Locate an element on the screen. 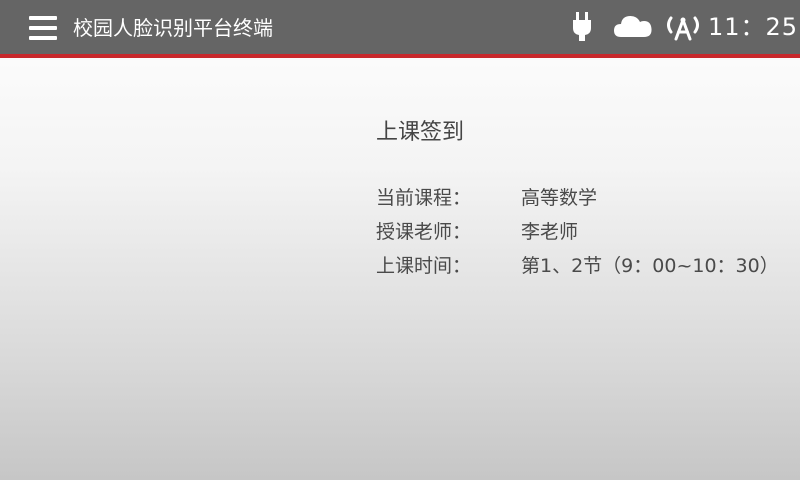  class-time-row: 上课时间： 第1、2节（9：00~10：30） is located at coordinates (577, 266).